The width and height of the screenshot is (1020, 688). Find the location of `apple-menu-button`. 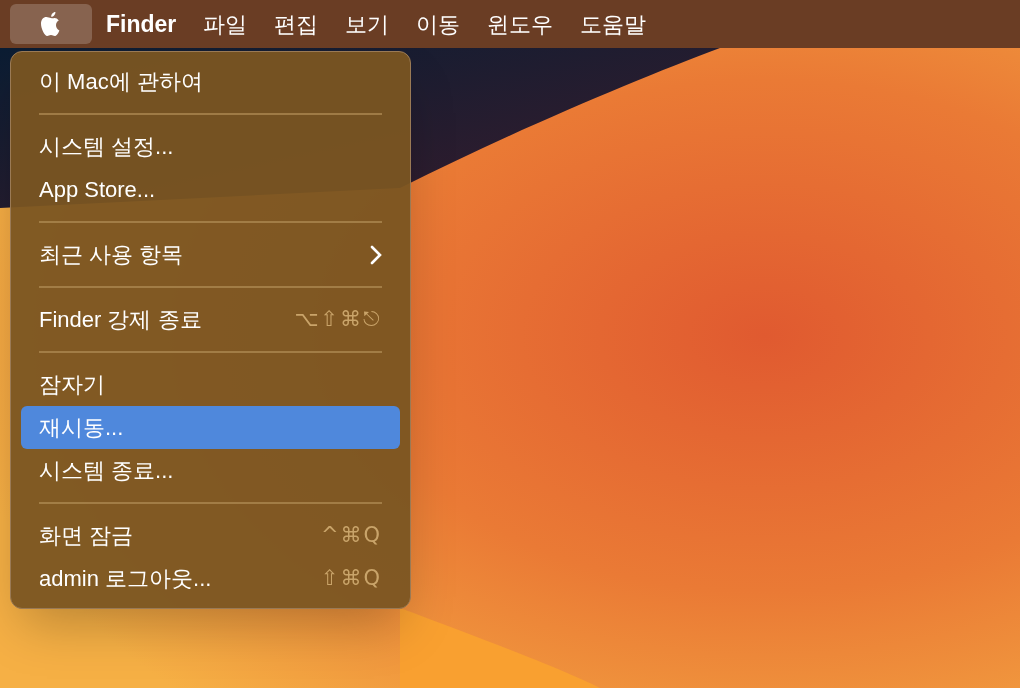

apple-menu-button is located at coordinates (51, 24).